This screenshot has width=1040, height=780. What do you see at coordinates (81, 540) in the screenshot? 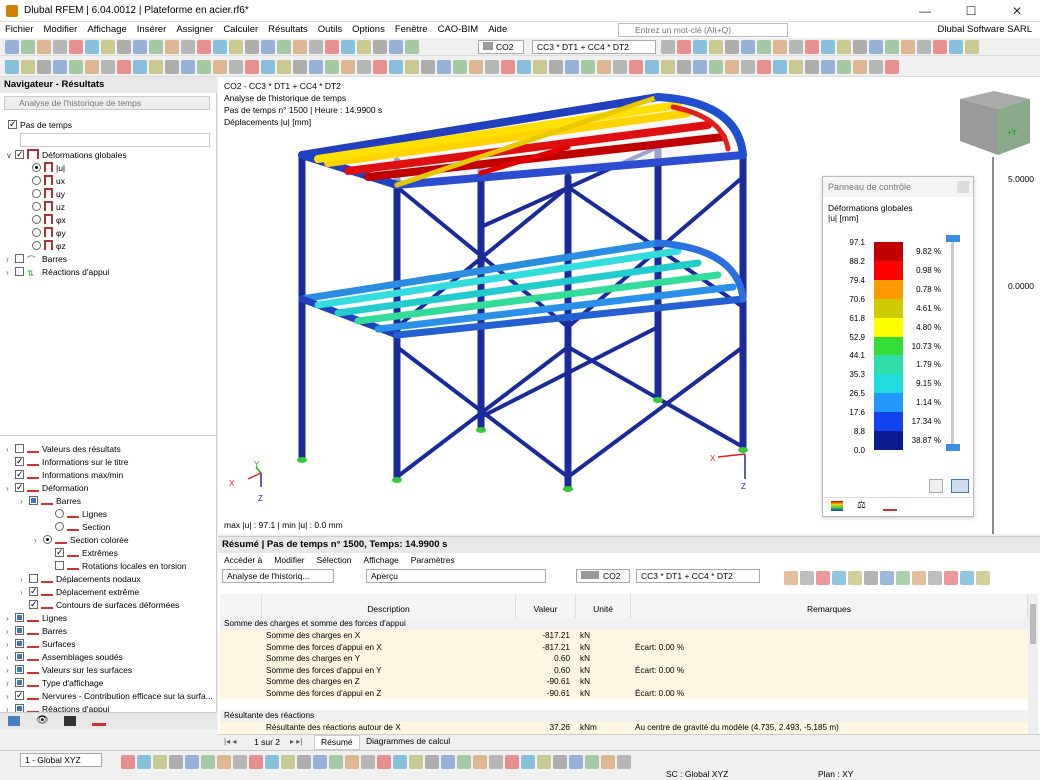
I see `tree-item: › Section colorée` at bounding box center [81, 540].